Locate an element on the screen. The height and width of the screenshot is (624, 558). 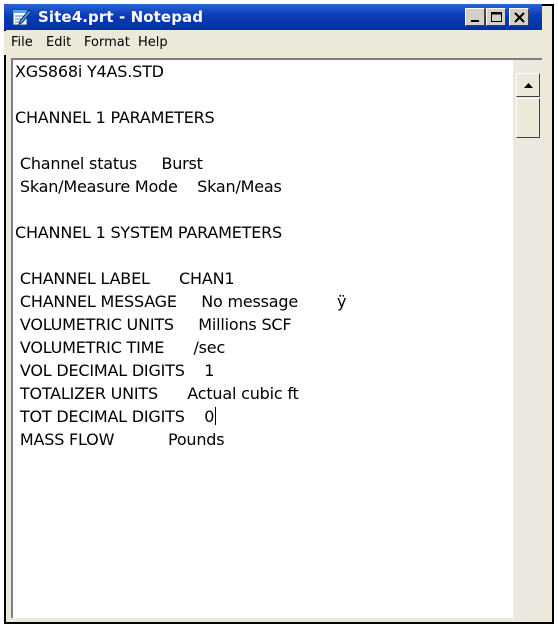
menu-bar: File Edit Format Help is located at coordinates (273, 43).